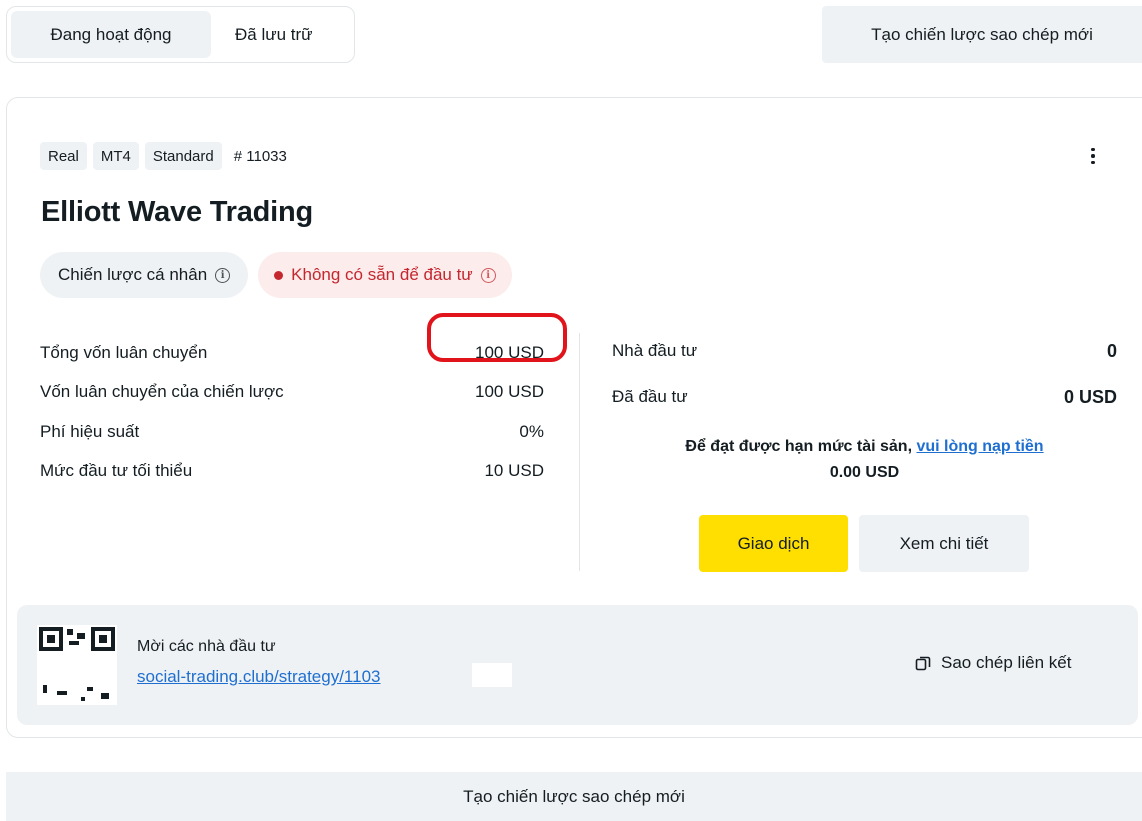  I want to click on tab-active: Đang hoạt động, so click(111, 34).